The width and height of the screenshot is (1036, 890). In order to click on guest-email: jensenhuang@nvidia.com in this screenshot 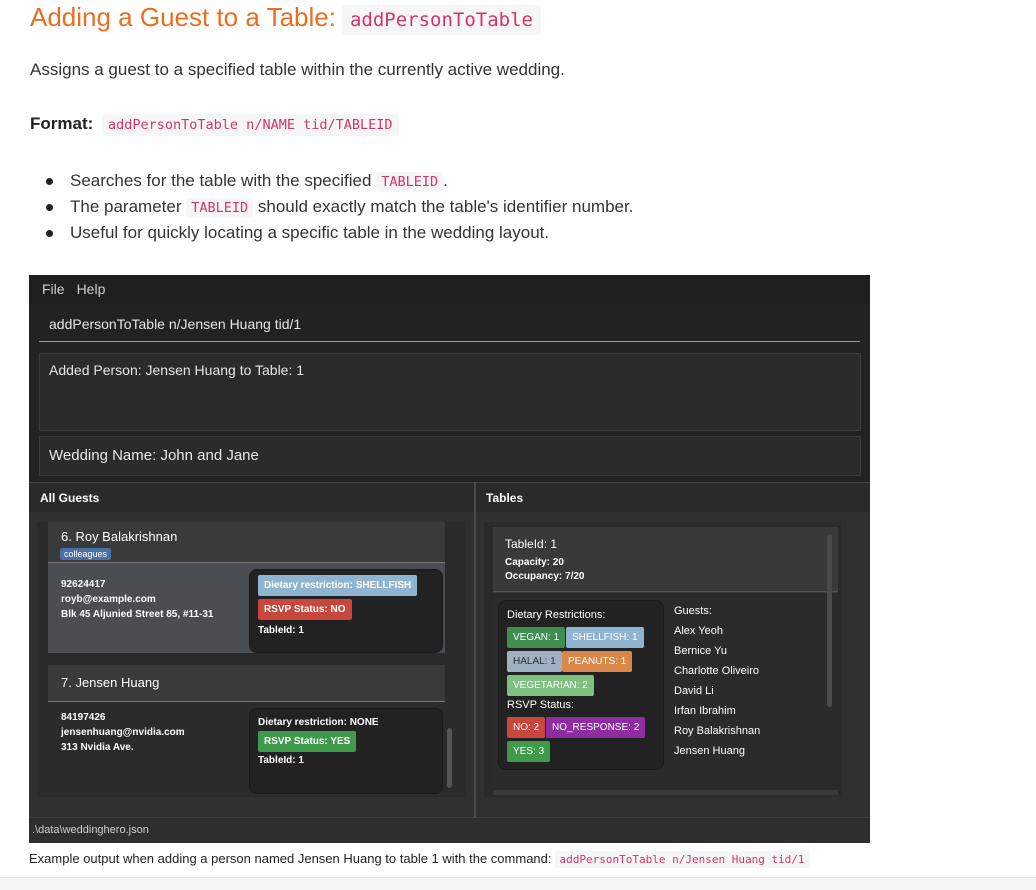, I will do `click(123, 732)`.